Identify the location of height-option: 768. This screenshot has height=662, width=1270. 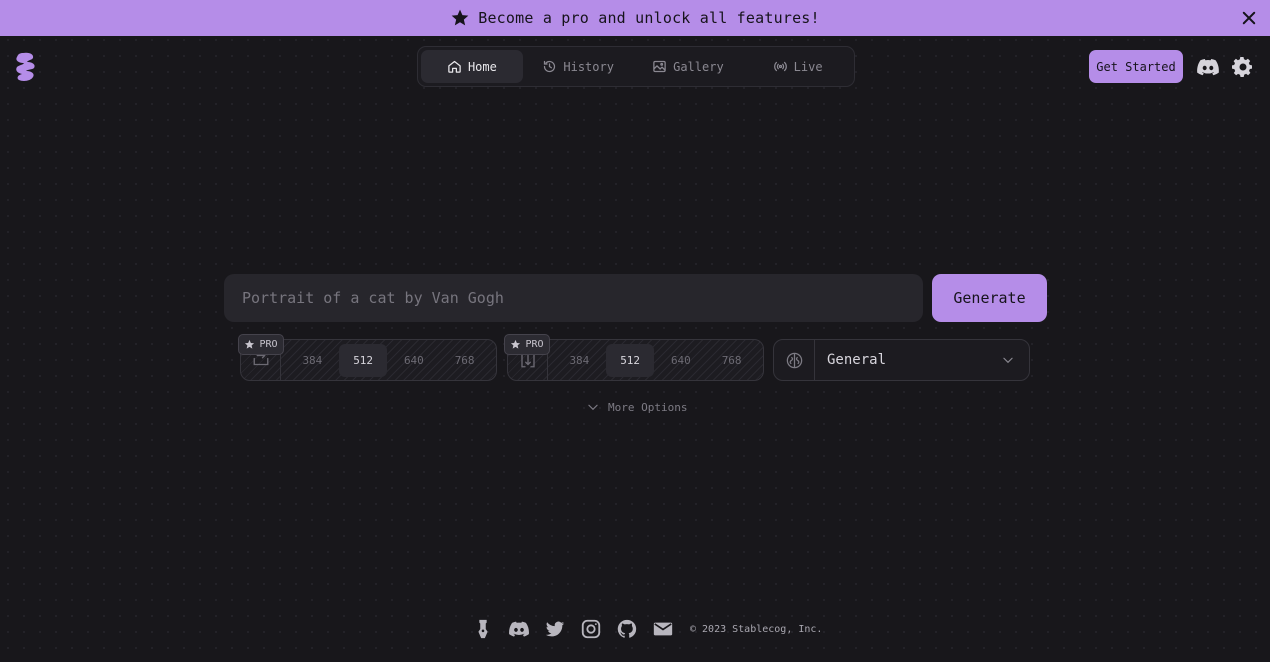
(732, 360).